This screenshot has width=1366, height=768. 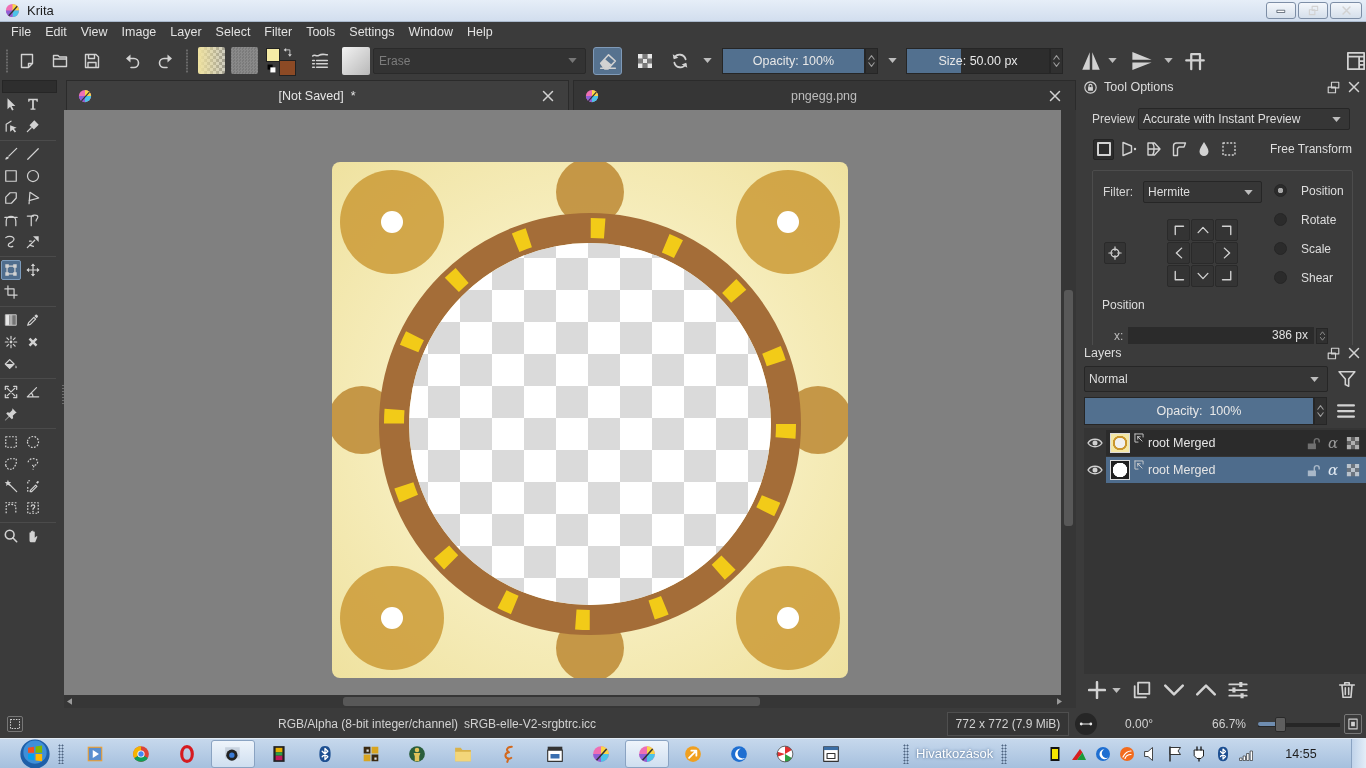 I want to click on document-tab: [Not Saved] *, so click(x=317, y=95).